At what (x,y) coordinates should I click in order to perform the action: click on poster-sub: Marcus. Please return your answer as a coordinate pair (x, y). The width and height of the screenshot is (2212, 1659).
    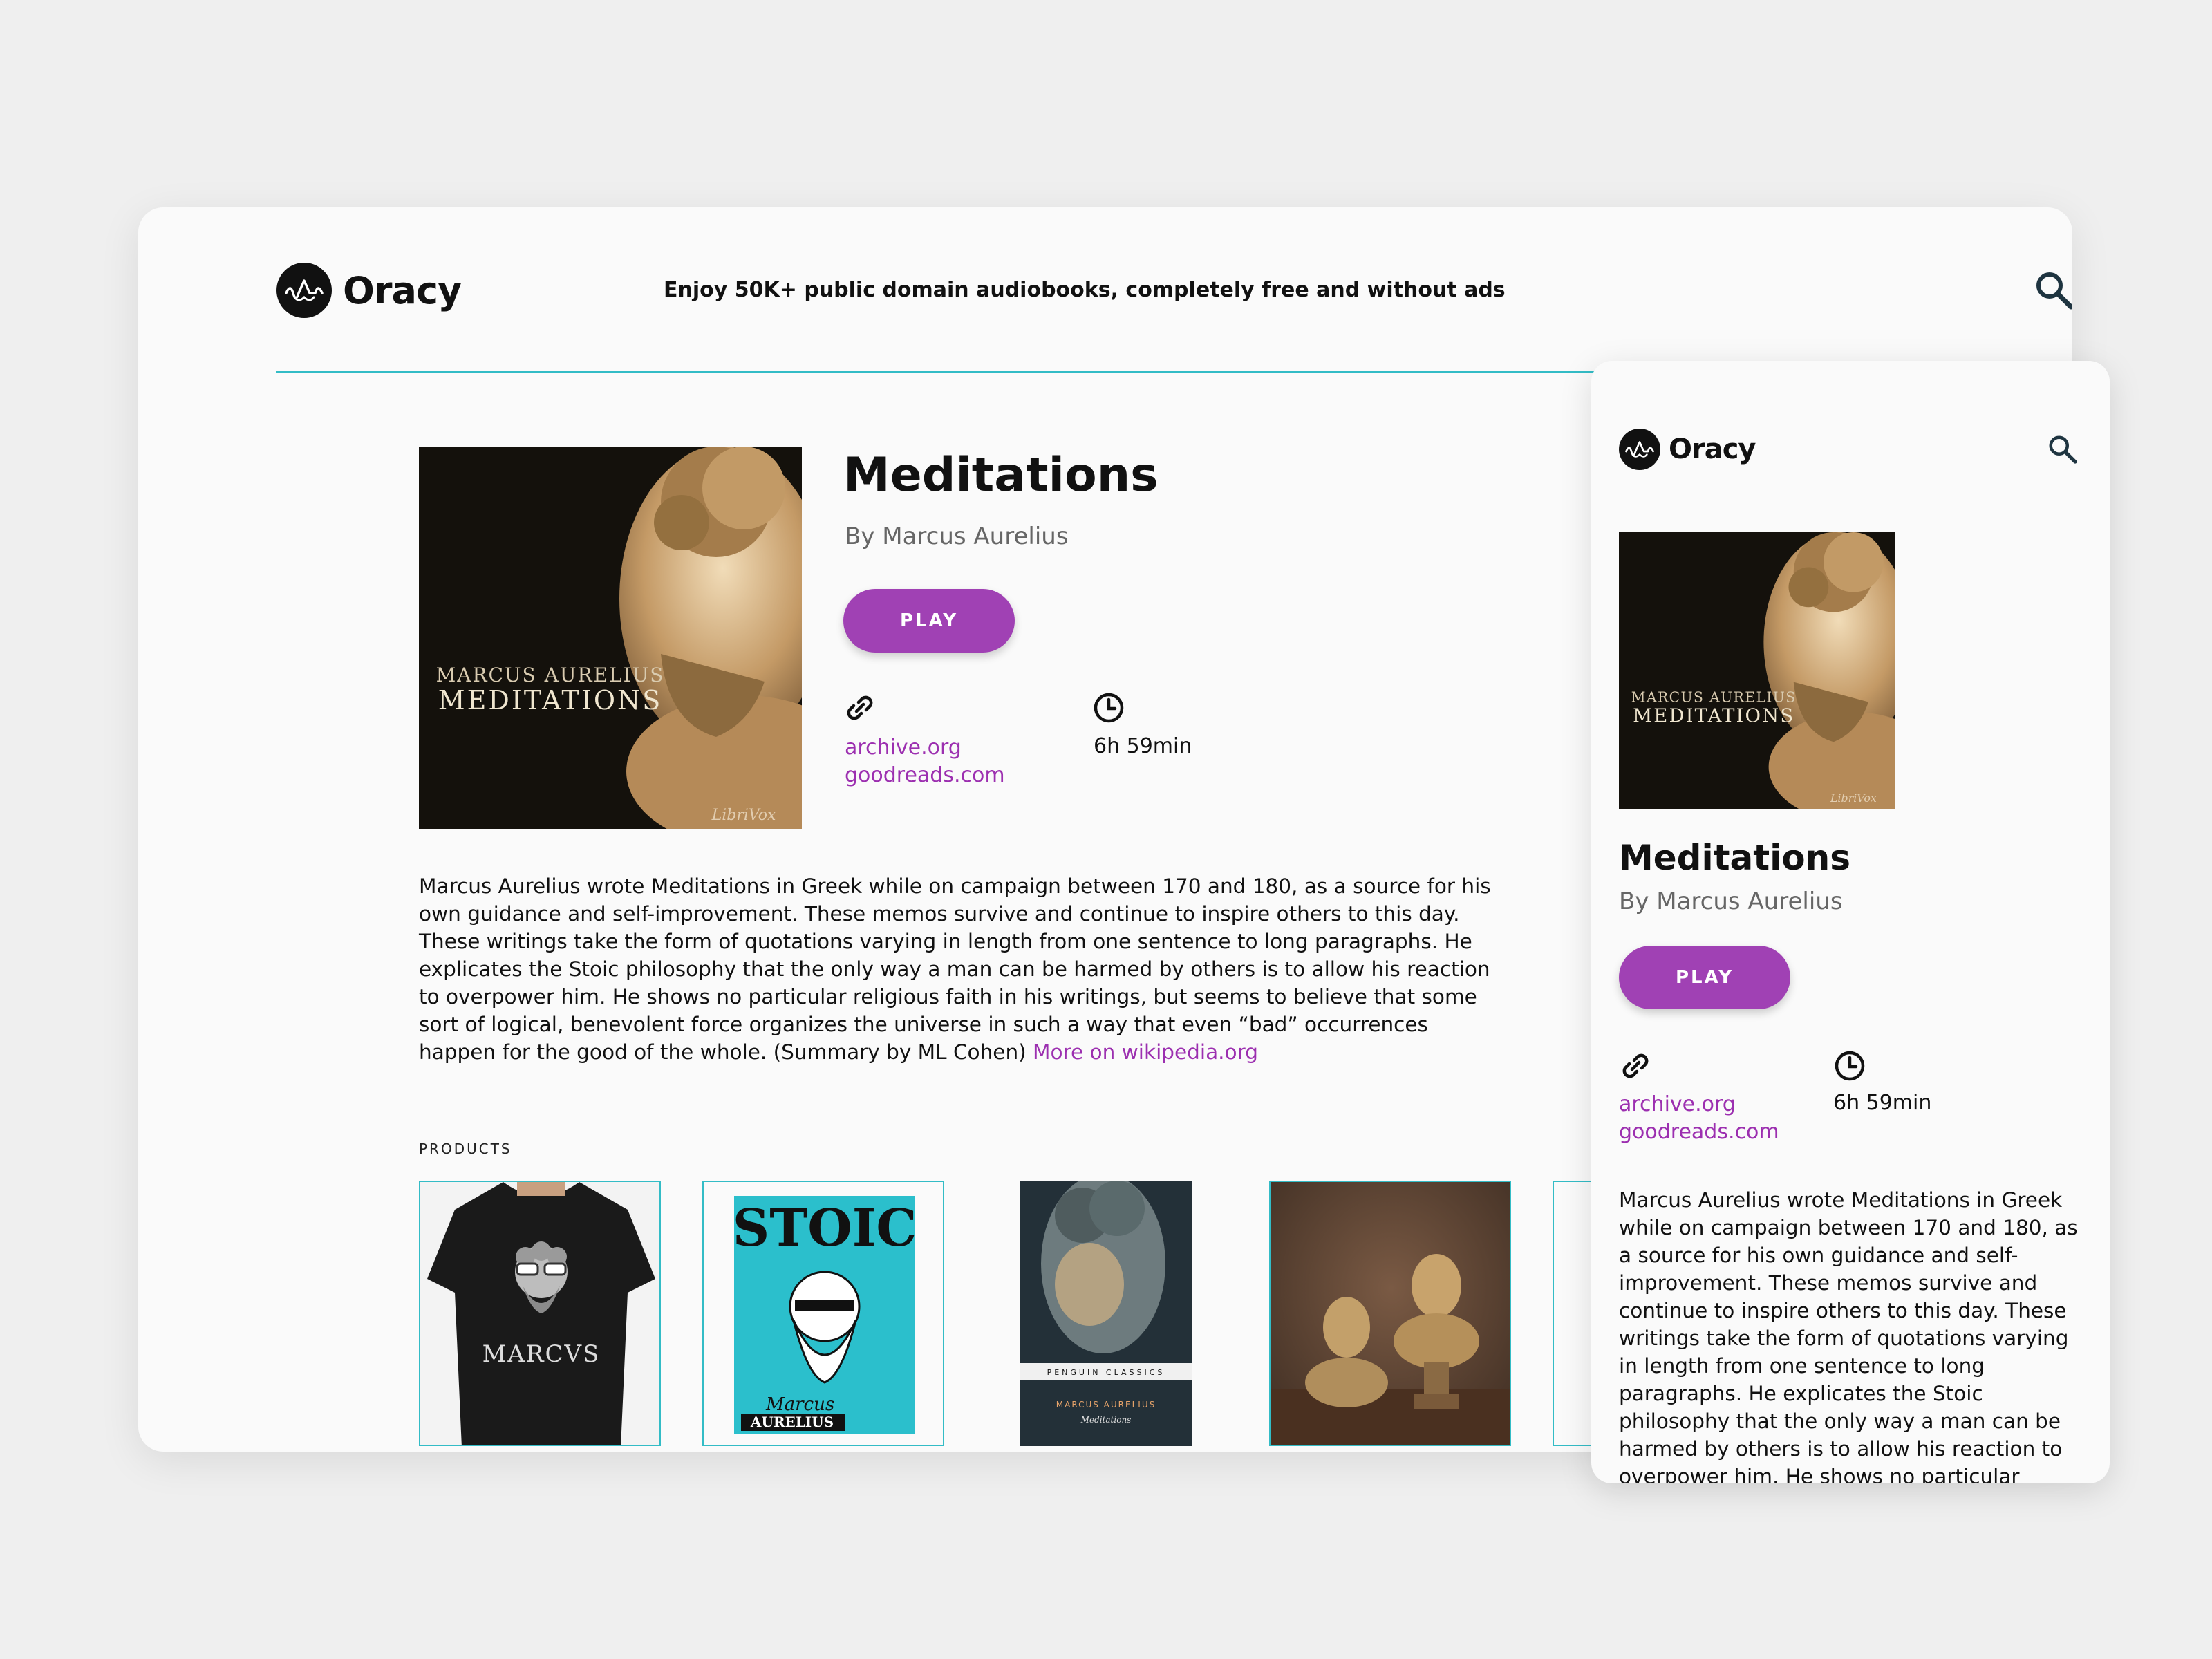
    Looking at the image, I should click on (800, 1405).